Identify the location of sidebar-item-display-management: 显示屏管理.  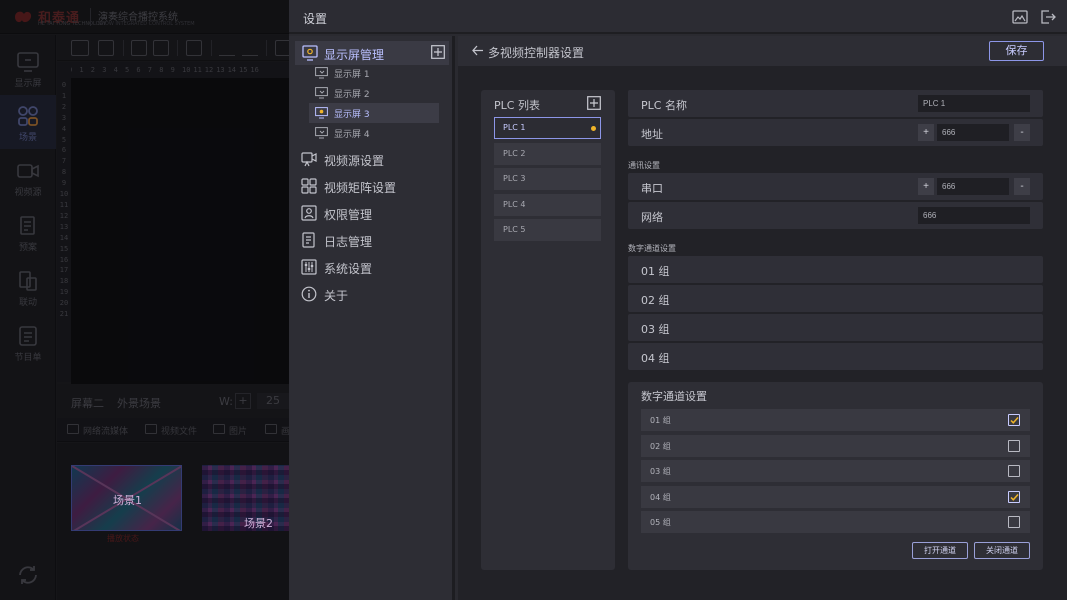
(372, 53).